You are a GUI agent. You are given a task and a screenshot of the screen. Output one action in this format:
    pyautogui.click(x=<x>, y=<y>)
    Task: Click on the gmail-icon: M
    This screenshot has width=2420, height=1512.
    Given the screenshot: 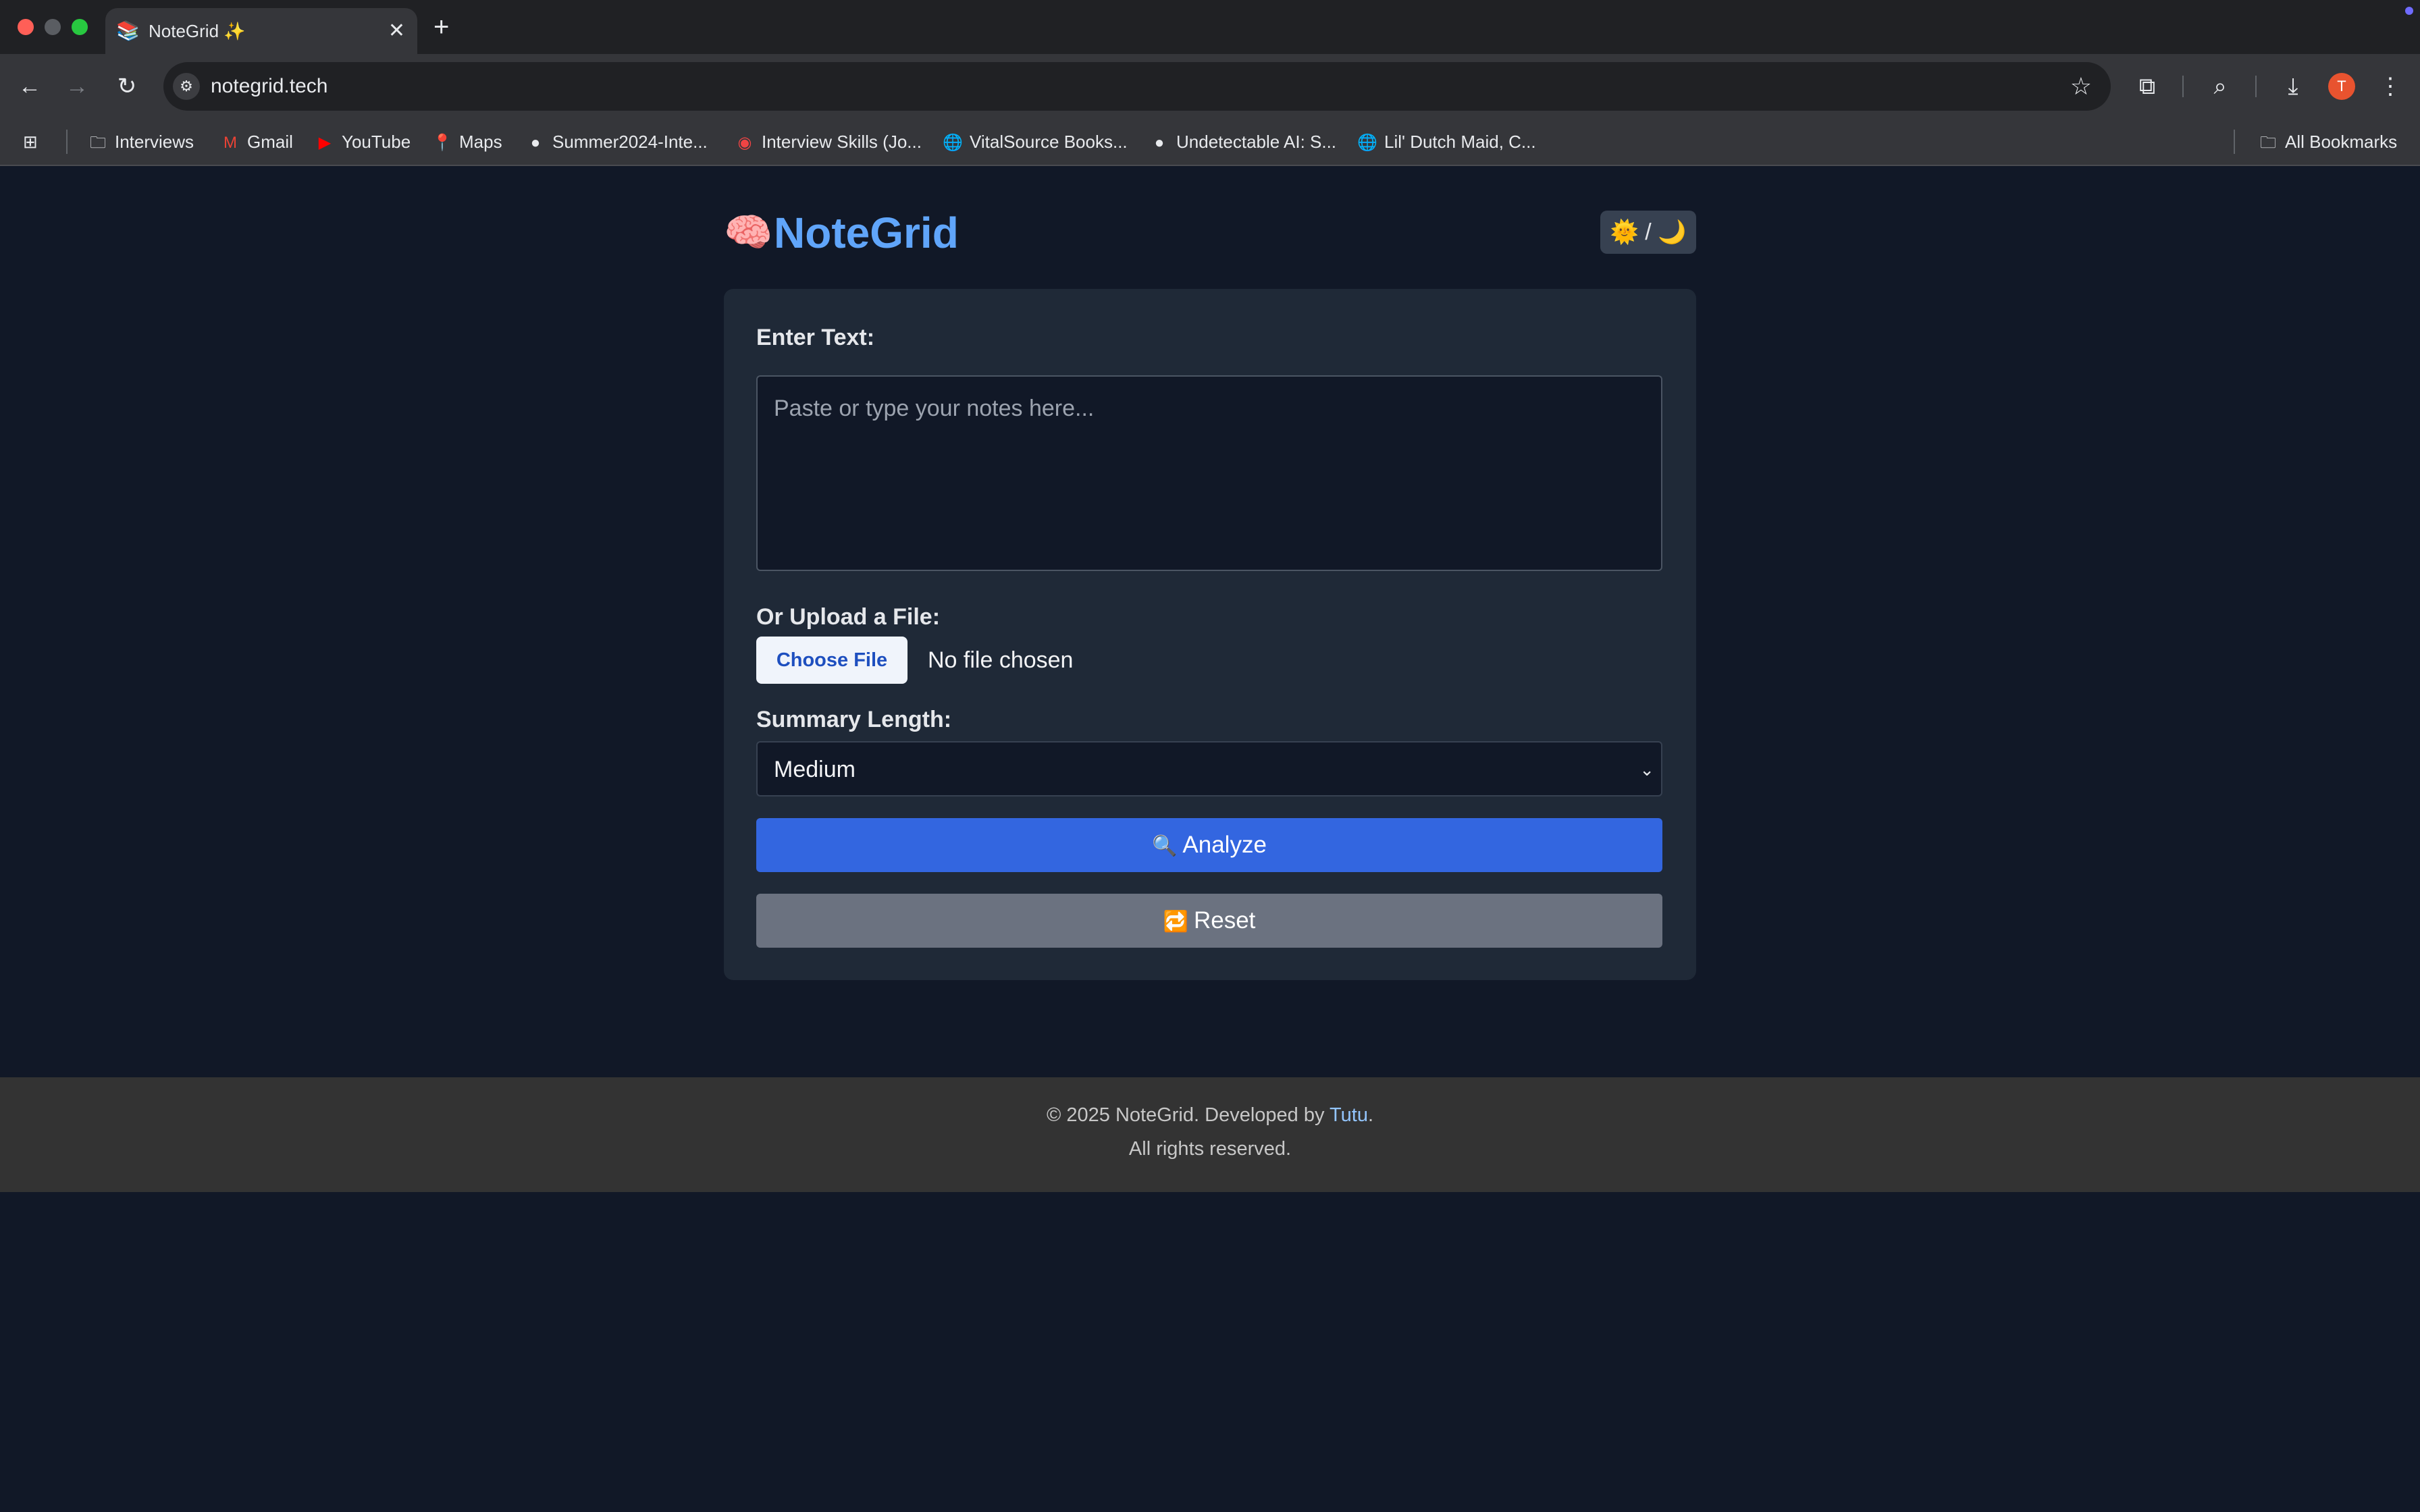 What is the action you would take?
    pyautogui.click(x=230, y=143)
    